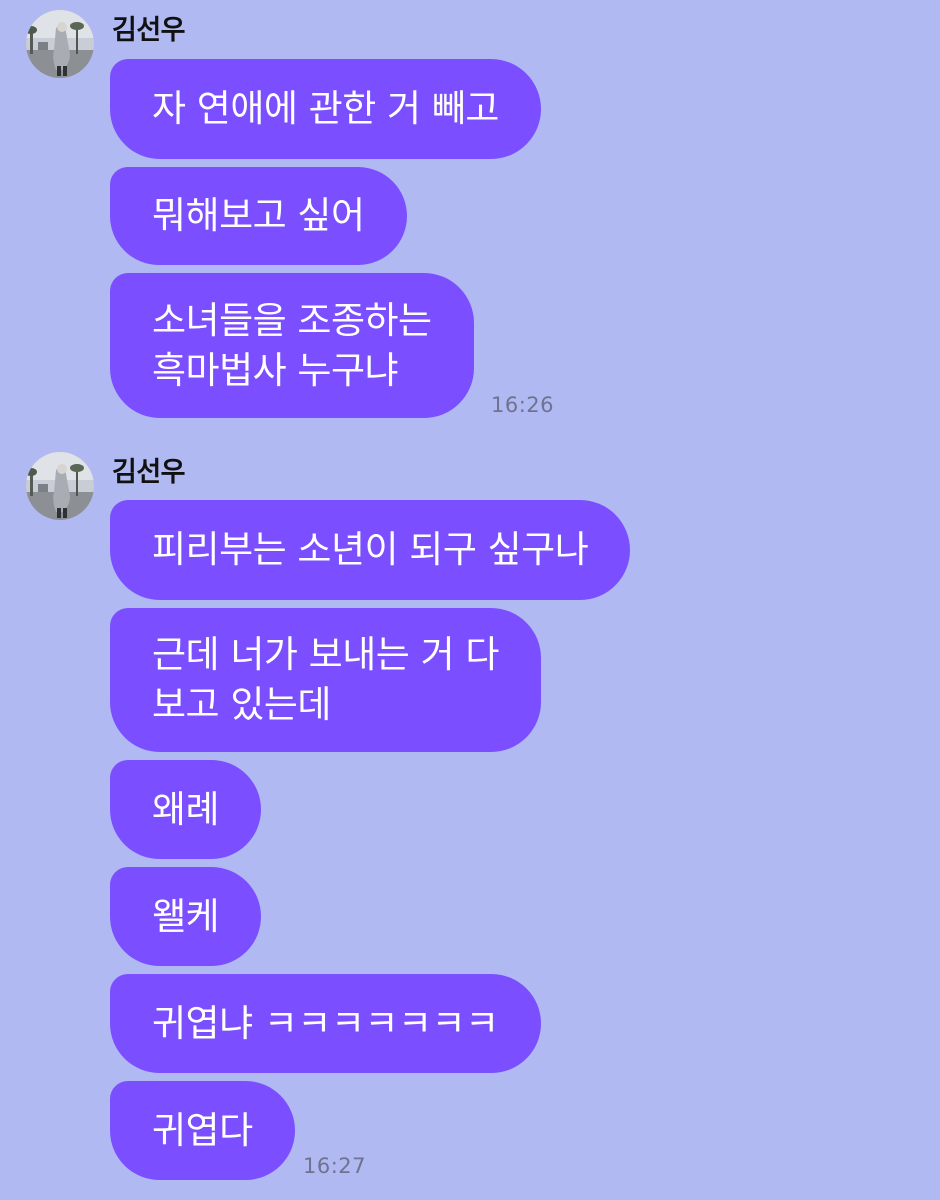 Image resolution: width=940 pixels, height=1200 pixels. I want to click on message-text: 보고 있는데, so click(241, 704).